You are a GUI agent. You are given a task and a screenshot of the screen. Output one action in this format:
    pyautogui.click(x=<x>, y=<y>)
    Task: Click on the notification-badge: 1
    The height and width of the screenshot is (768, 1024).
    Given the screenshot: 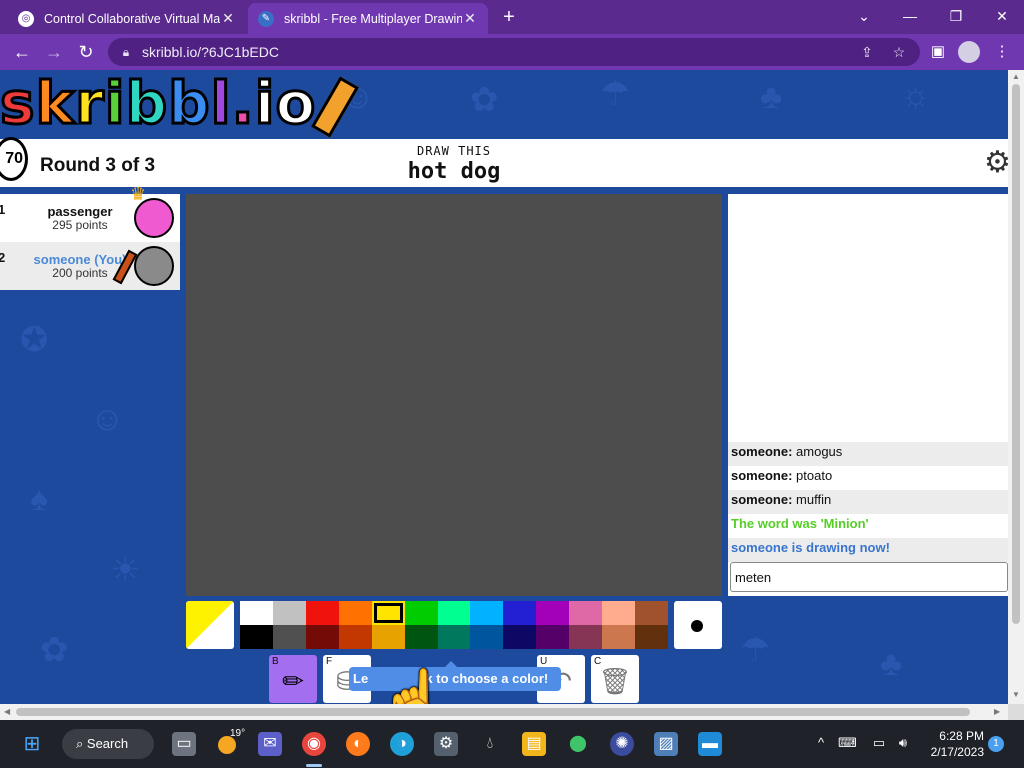 What is the action you would take?
    pyautogui.click(x=996, y=744)
    